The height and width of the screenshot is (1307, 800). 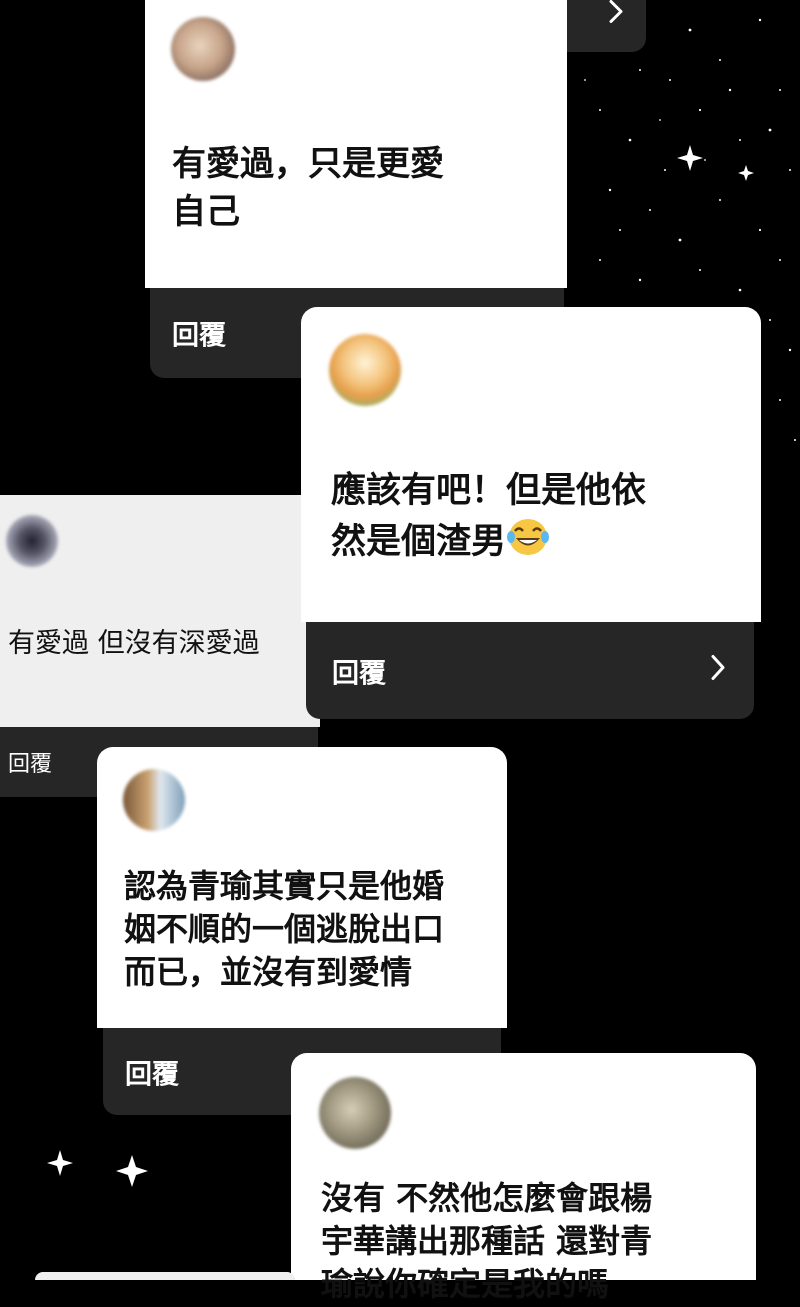 I want to click on message-text: 應該有吧！但是他依 然是個渣男, so click(x=536, y=519).